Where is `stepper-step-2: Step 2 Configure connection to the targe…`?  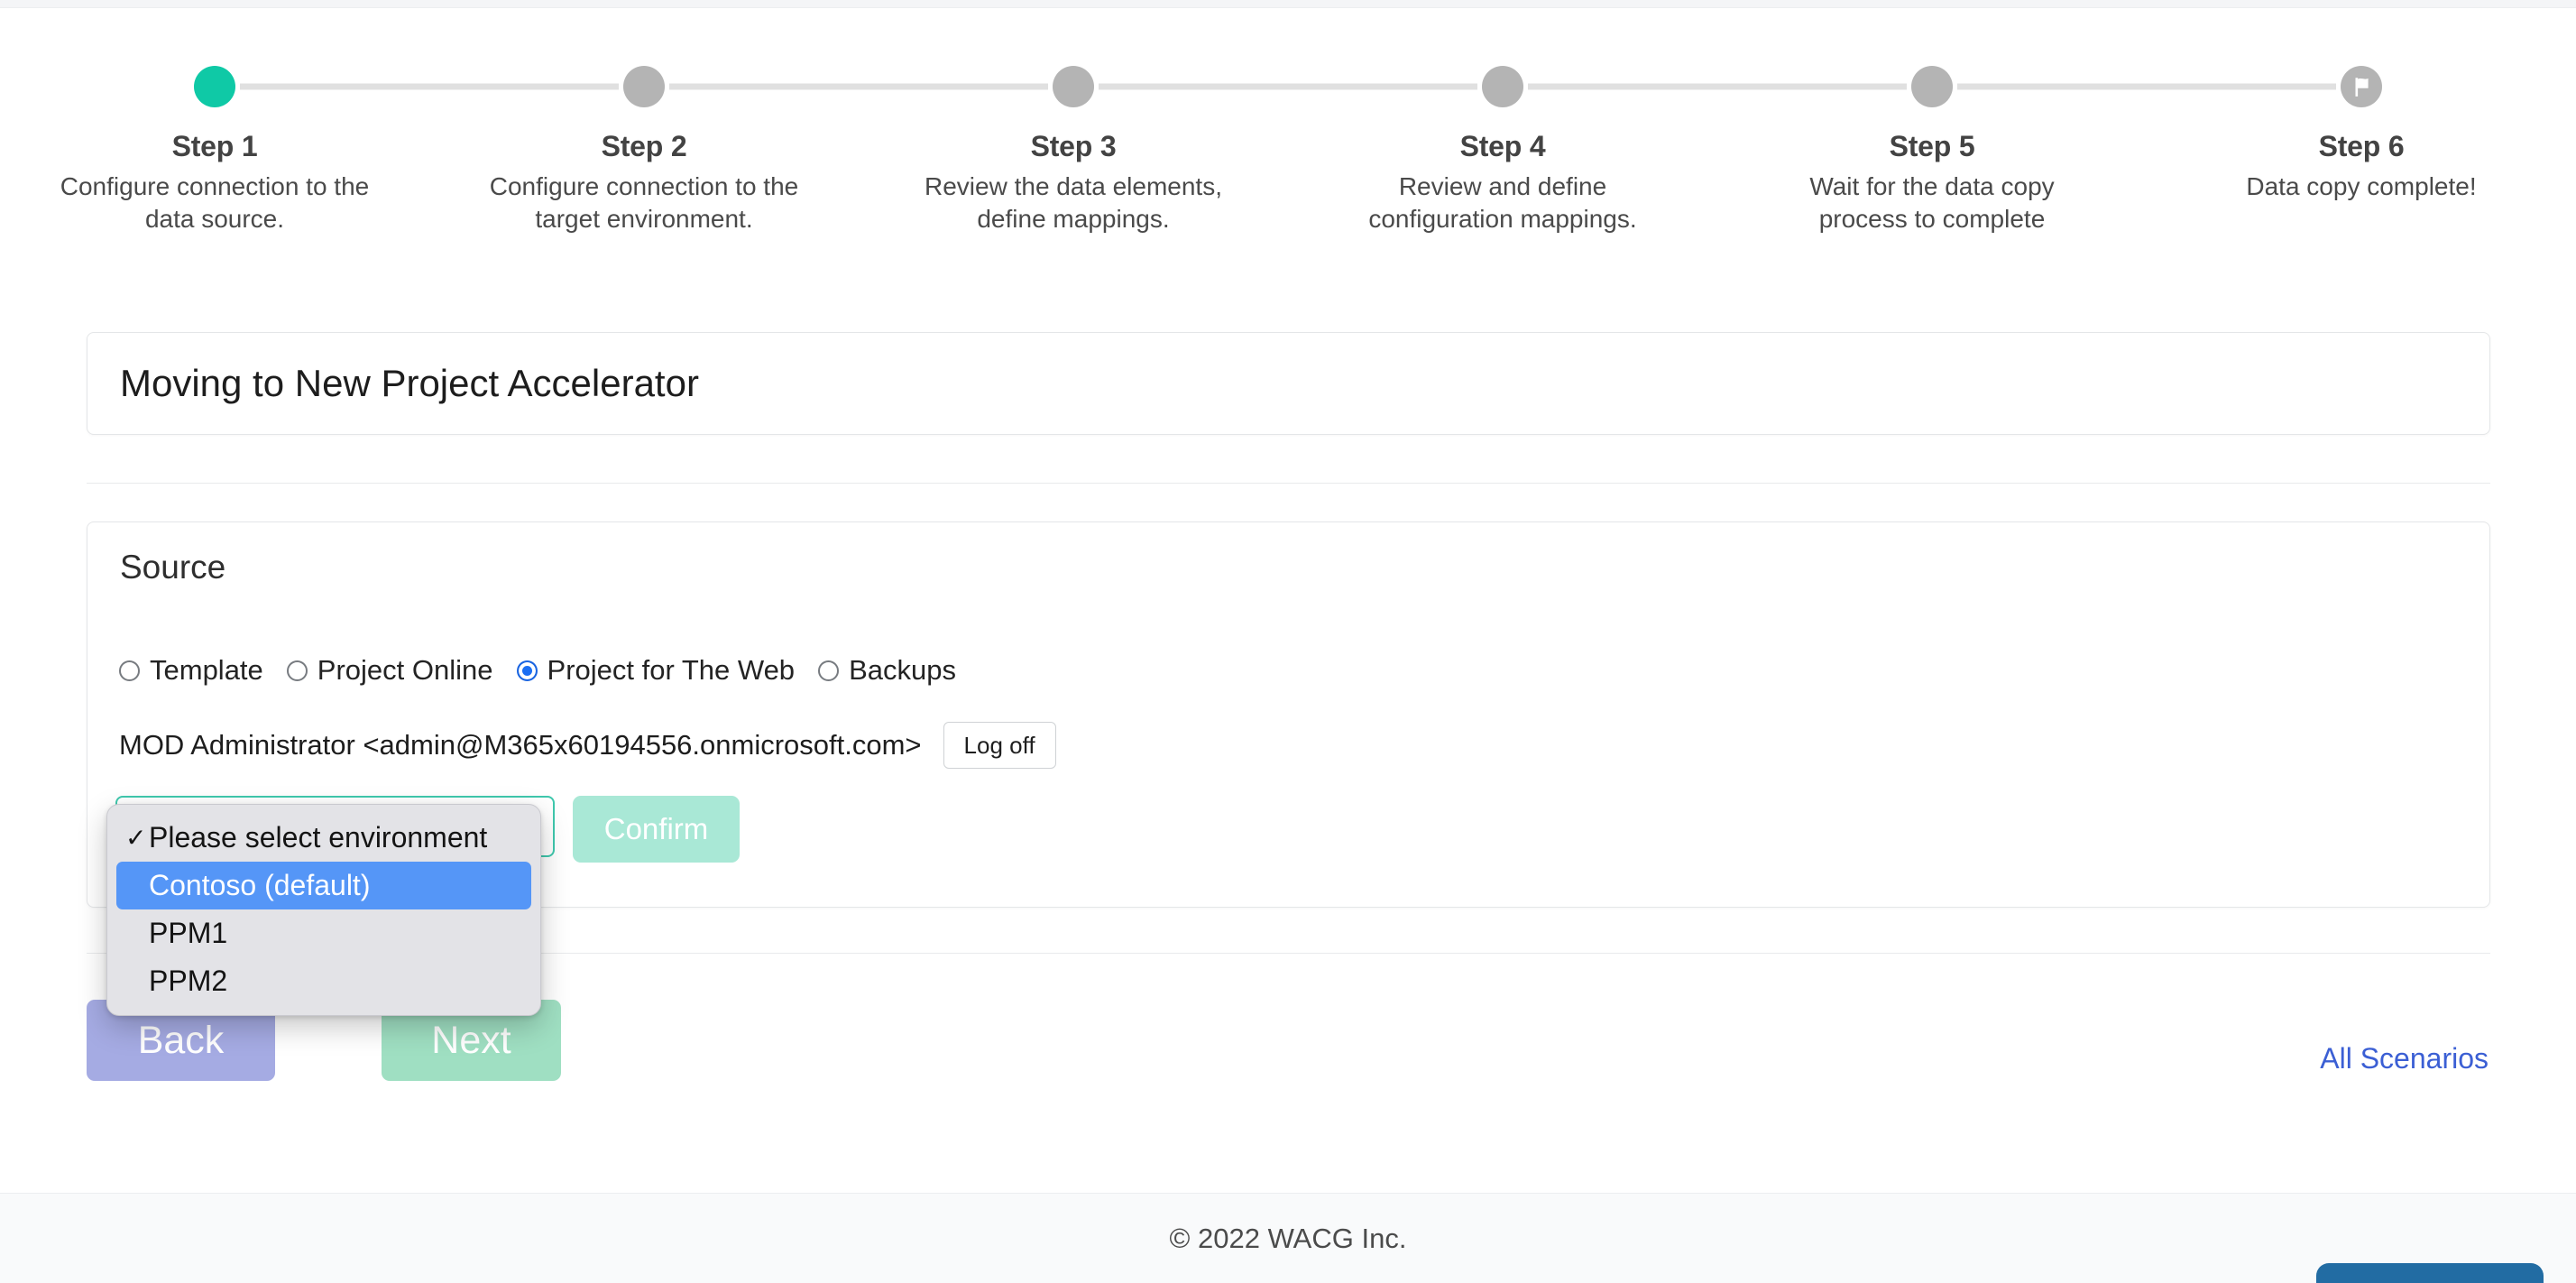 stepper-step-2: Step 2 Configure connection to the targe… is located at coordinates (644, 145).